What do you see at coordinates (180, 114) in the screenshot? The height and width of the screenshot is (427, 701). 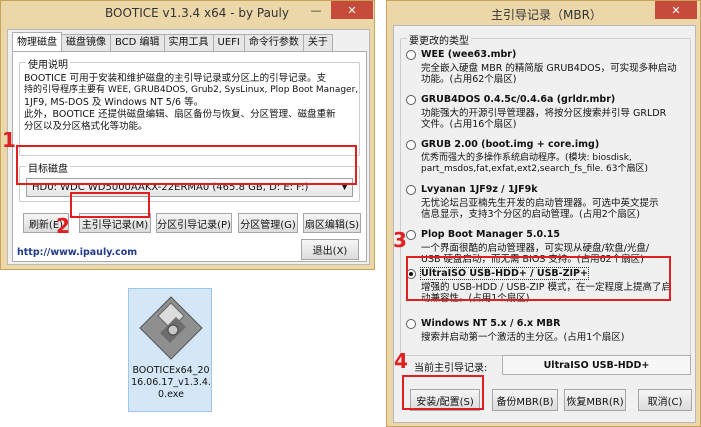 I see `usage-line: 此外，BOOTICE 还提供磁盘编辑、扇区备份与恢复、分区管理、磁盘重新` at bounding box center [180, 114].